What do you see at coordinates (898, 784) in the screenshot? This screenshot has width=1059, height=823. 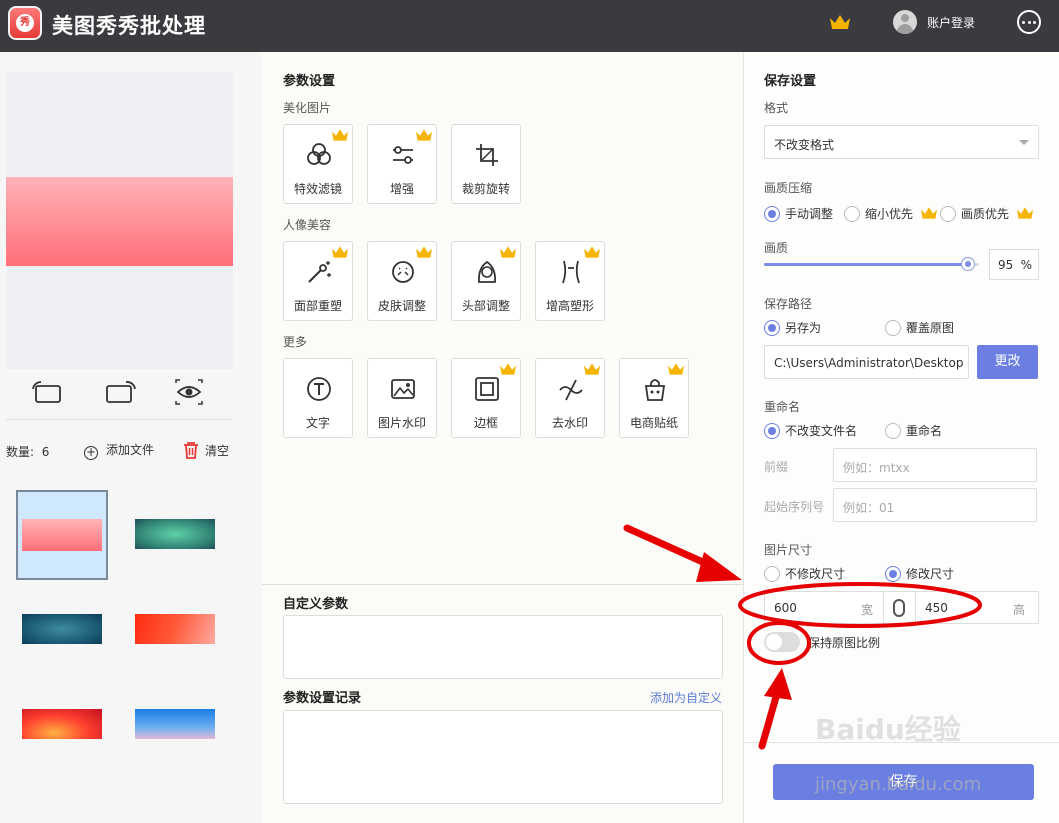 I see `watermark-url: jingyan.baidu.com` at bounding box center [898, 784].